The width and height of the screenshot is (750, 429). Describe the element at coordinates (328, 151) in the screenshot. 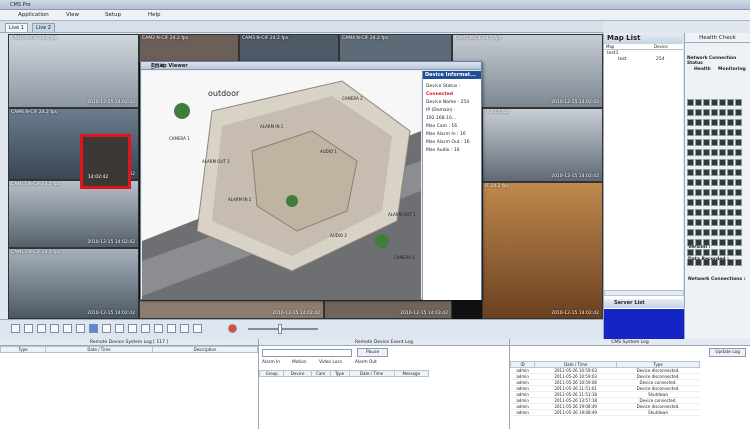

I see `map-label: AUDIO 1` at that location.